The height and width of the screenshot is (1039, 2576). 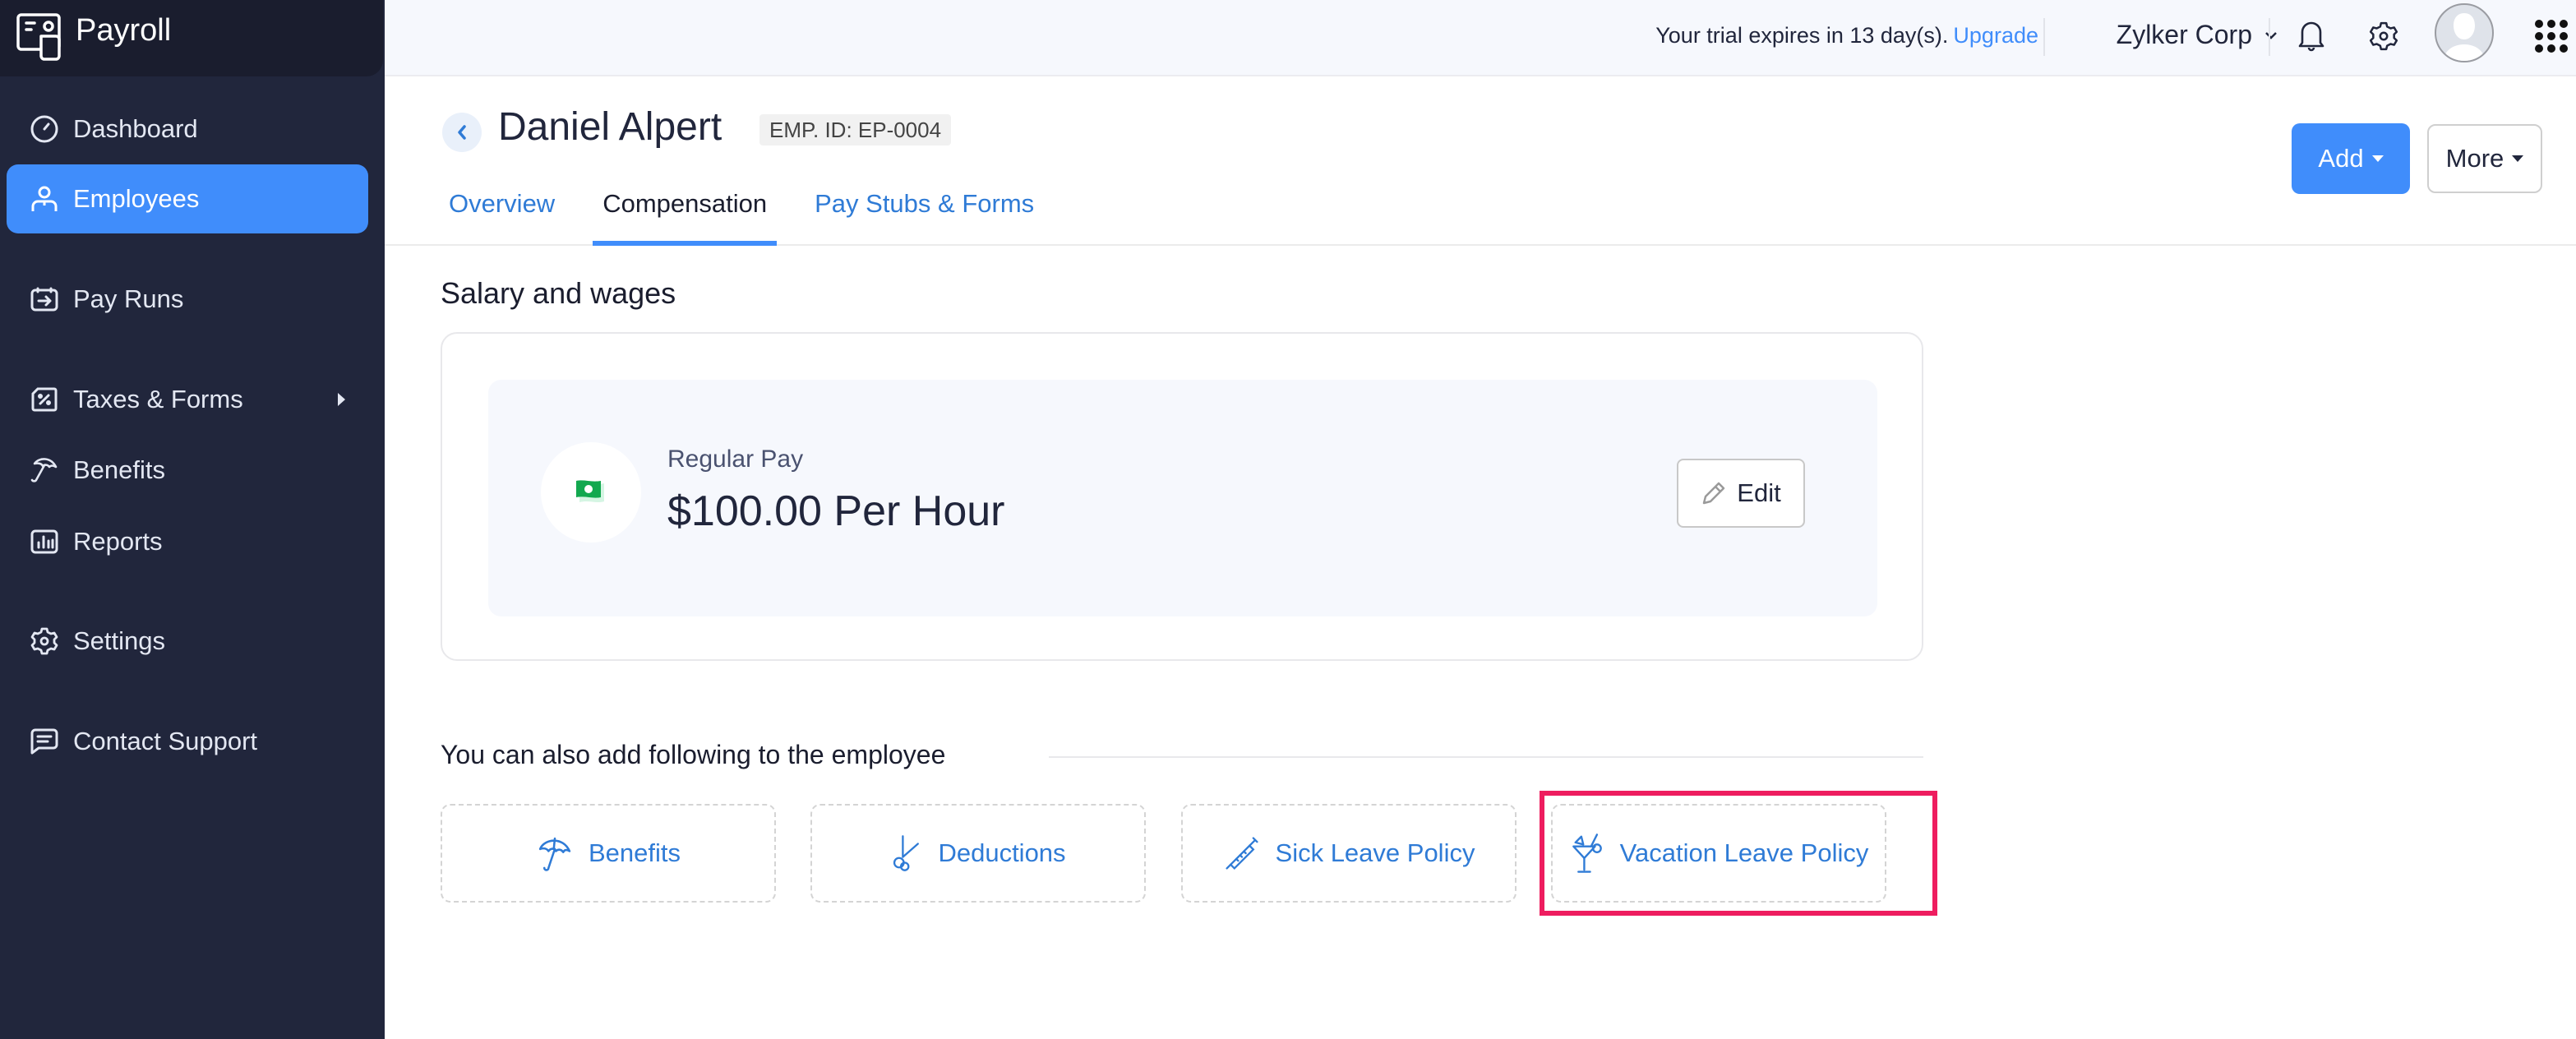 I want to click on sidebar-item-label: Settings, so click(x=119, y=640).